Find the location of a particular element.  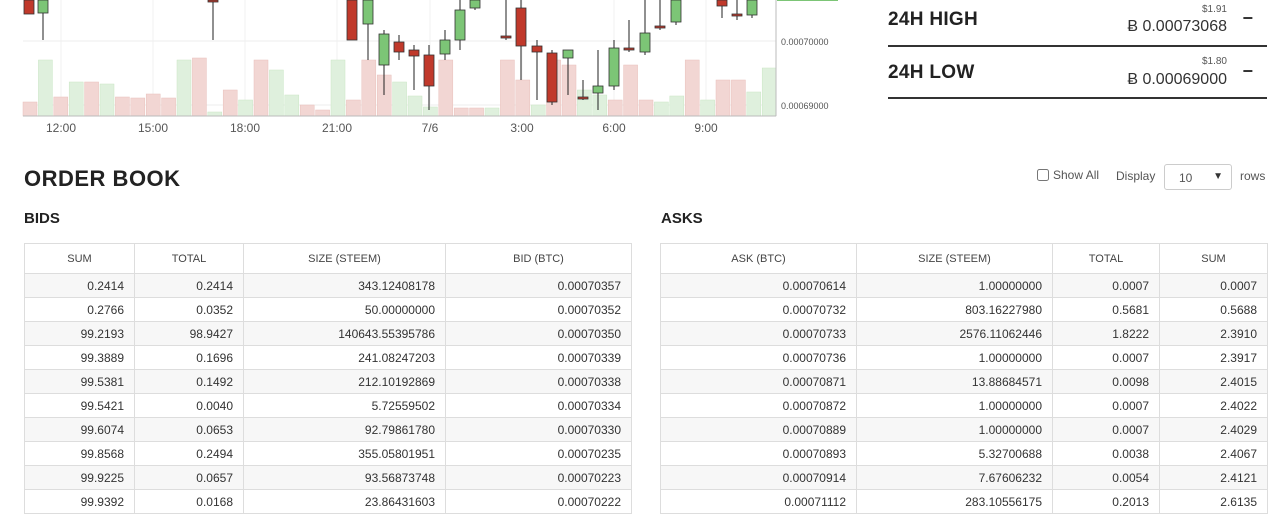

asks-row: 0.00070733 2576.11062446 1.8222 2.3910 is located at coordinates (964, 333).